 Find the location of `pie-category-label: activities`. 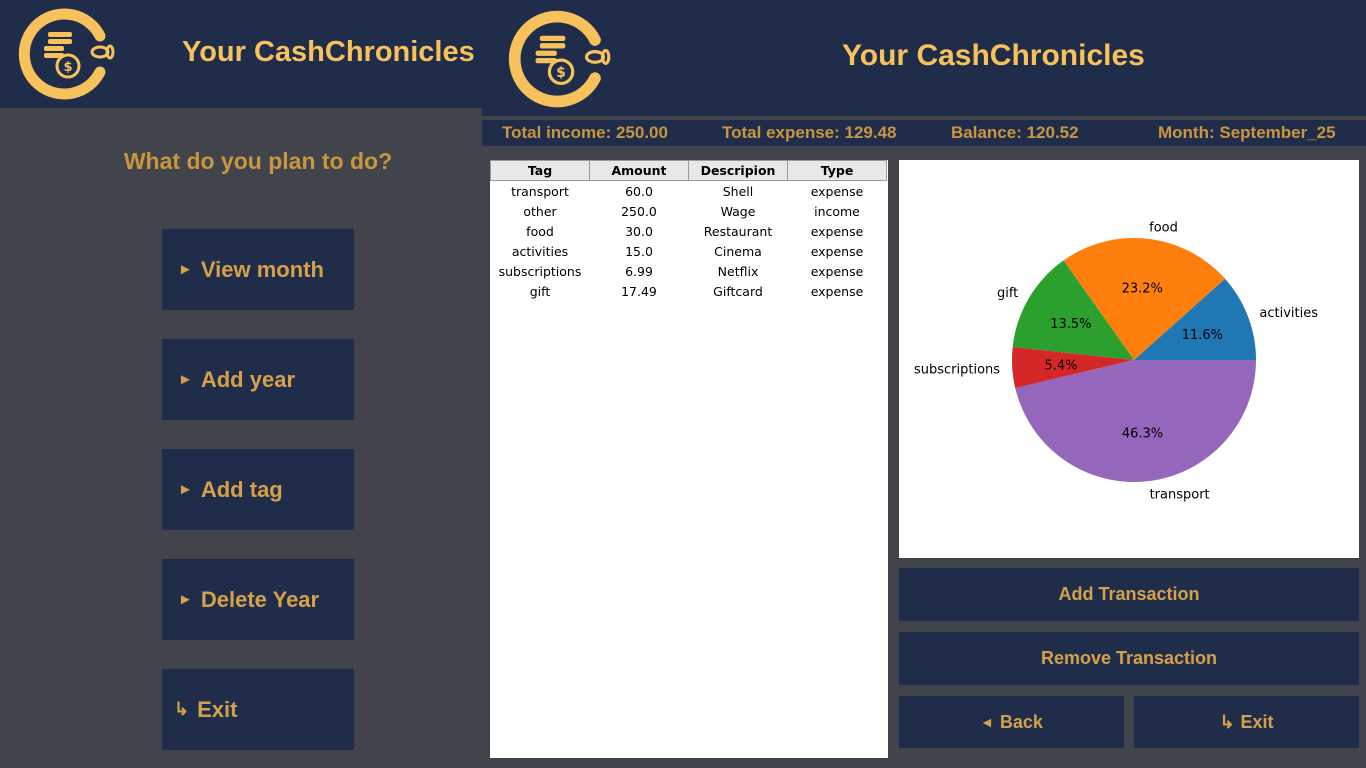

pie-category-label: activities is located at coordinates (1288, 313).